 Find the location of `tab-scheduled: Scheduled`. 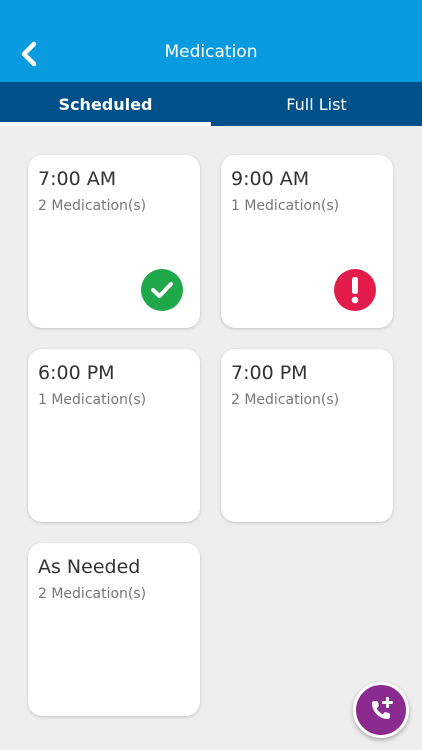

tab-scheduled: Scheduled is located at coordinates (105, 104).